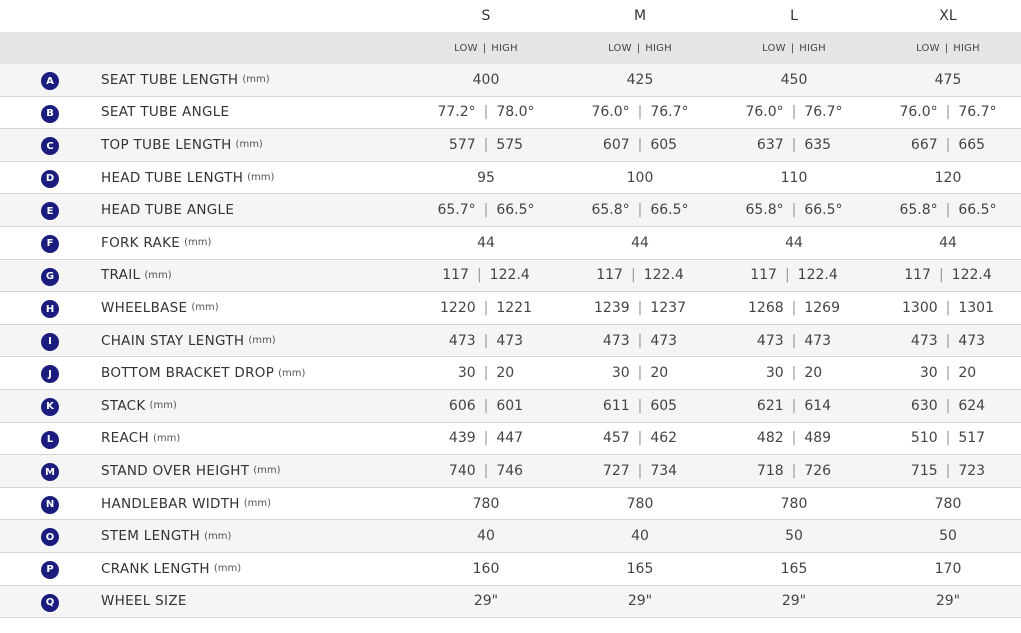 This screenshot has width=1021, height=633. I want to click on low-value: 611, so click(616, 405).